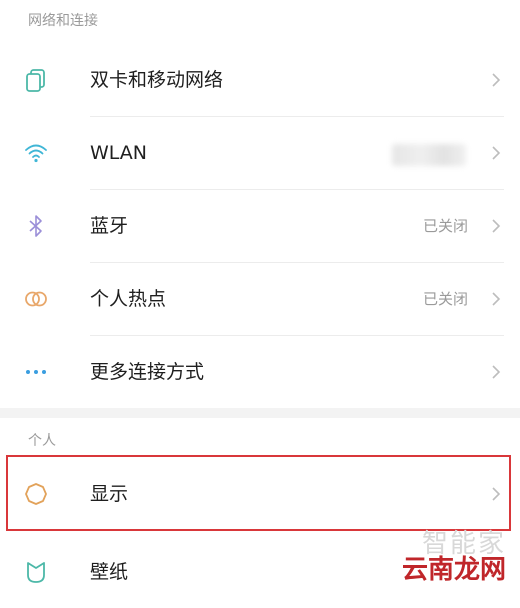 The height and width of the screenshot is (608, 520). Describe the element at coordinates (453, 570) in the screenshot. I see `watermark-bottom-text: 云南龙网` at that location.